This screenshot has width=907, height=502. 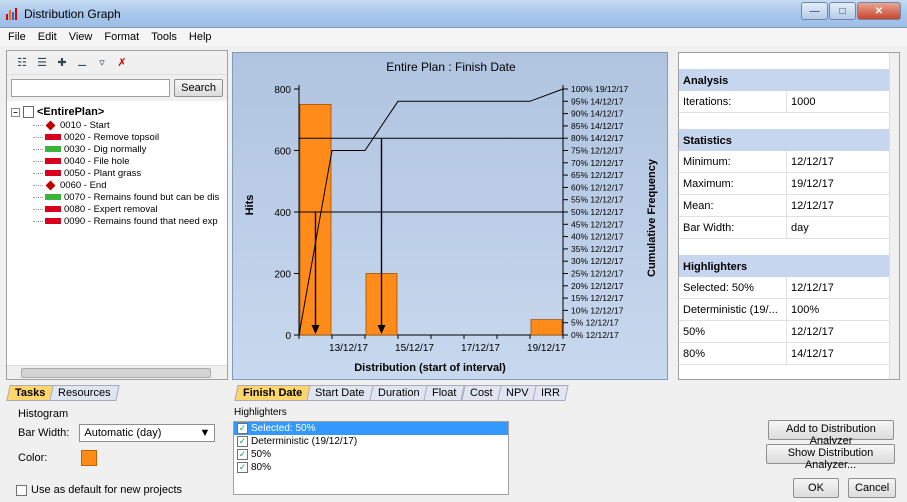 What do you see at coordinates (128, 173) in the screenshot?
I see `tree-item: 0050 - Plant grass` at bounding box center [128, 173].